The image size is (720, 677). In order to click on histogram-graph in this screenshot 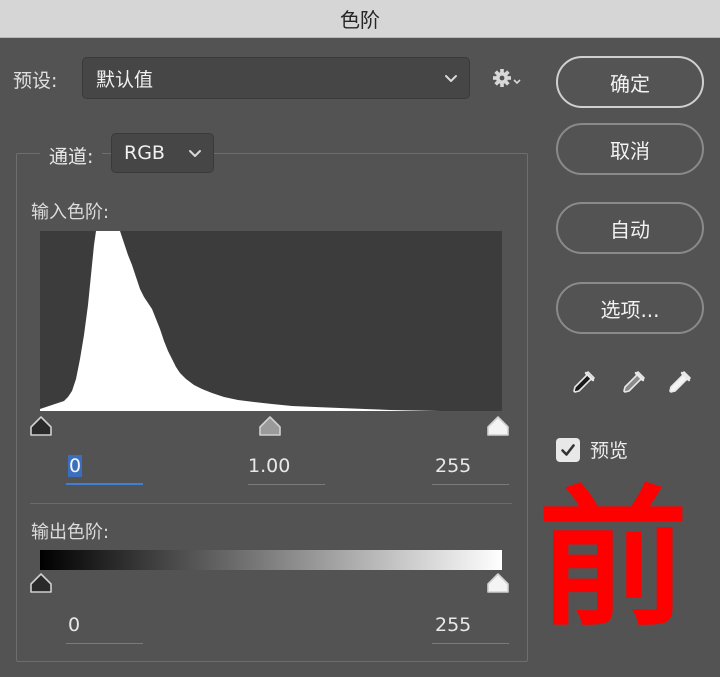, I will do `click(240, 321)`.